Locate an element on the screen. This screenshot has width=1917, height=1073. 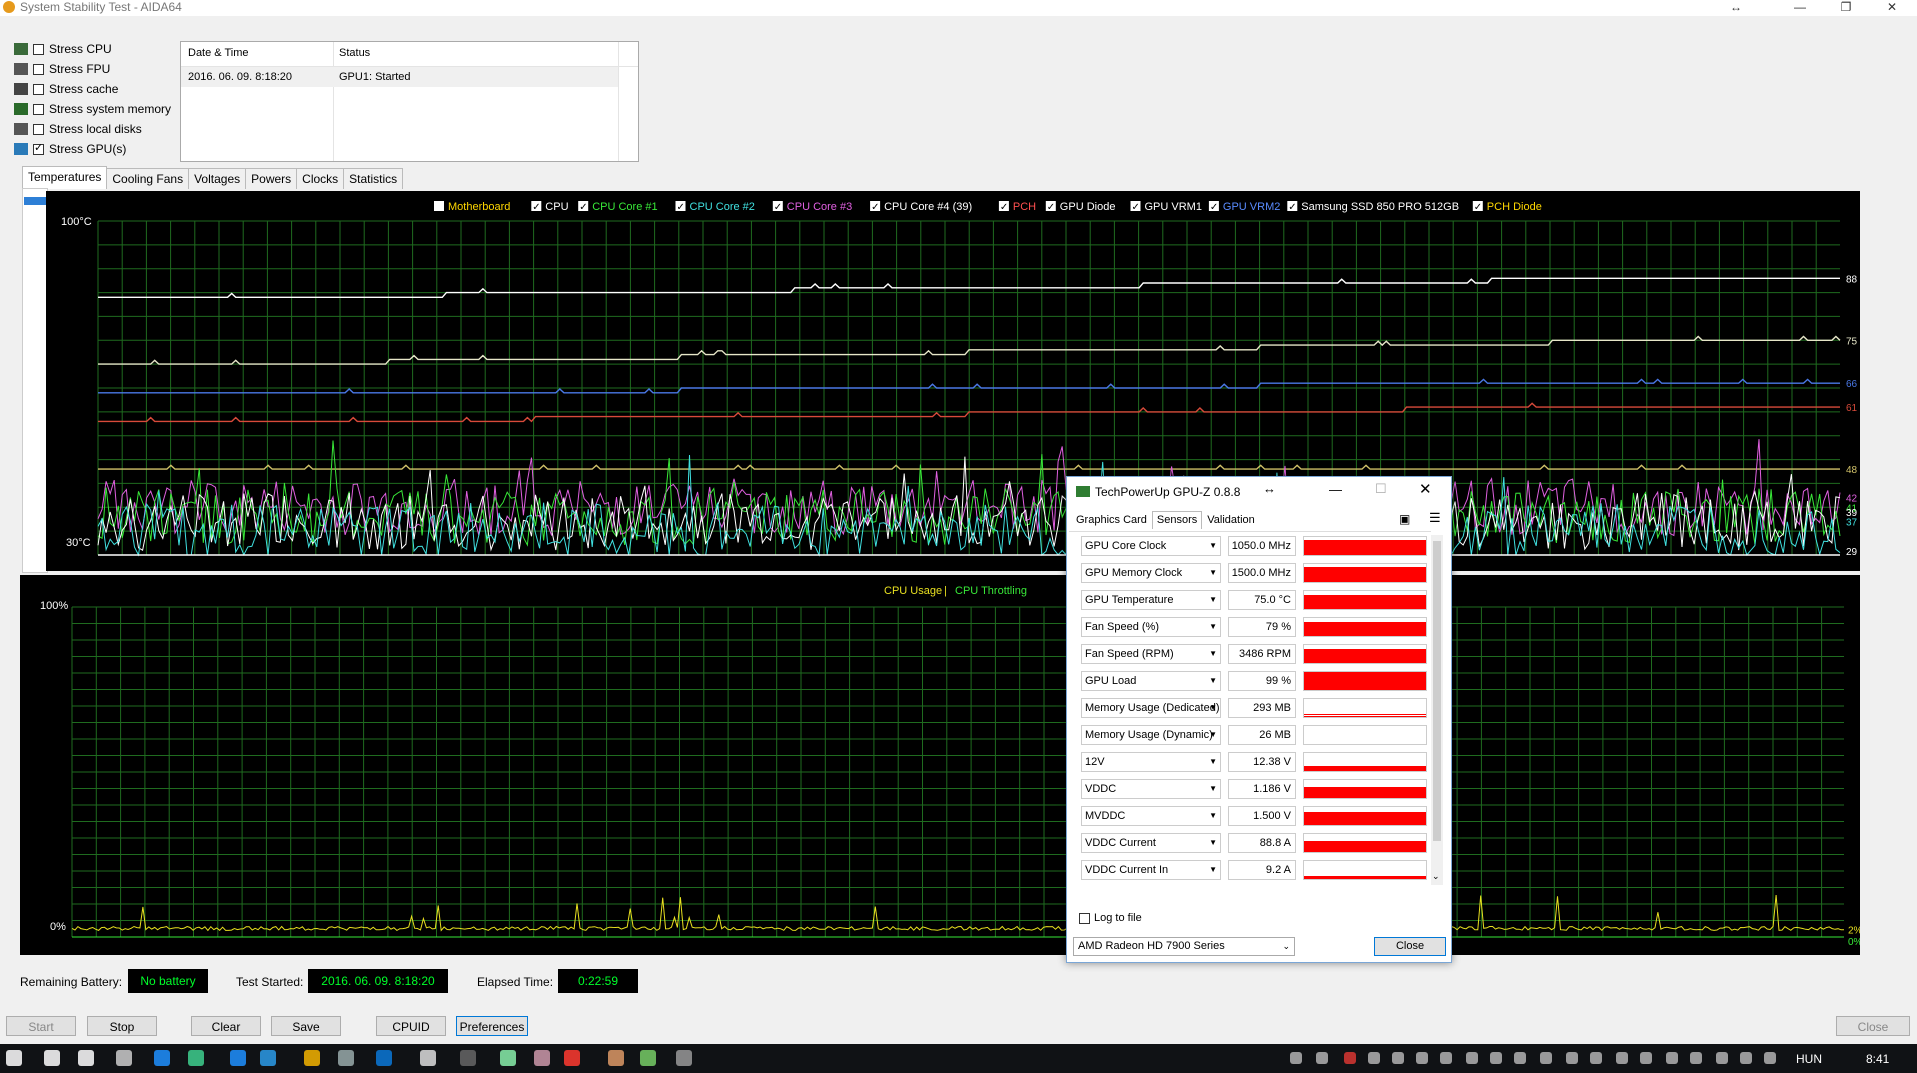
temp-legend-item: ✓ GPU VRM1 is located at coordinates (1166, 207).